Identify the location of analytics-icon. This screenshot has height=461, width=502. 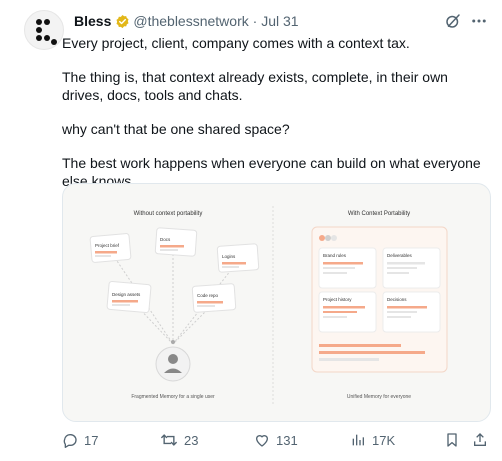
(358, 440).